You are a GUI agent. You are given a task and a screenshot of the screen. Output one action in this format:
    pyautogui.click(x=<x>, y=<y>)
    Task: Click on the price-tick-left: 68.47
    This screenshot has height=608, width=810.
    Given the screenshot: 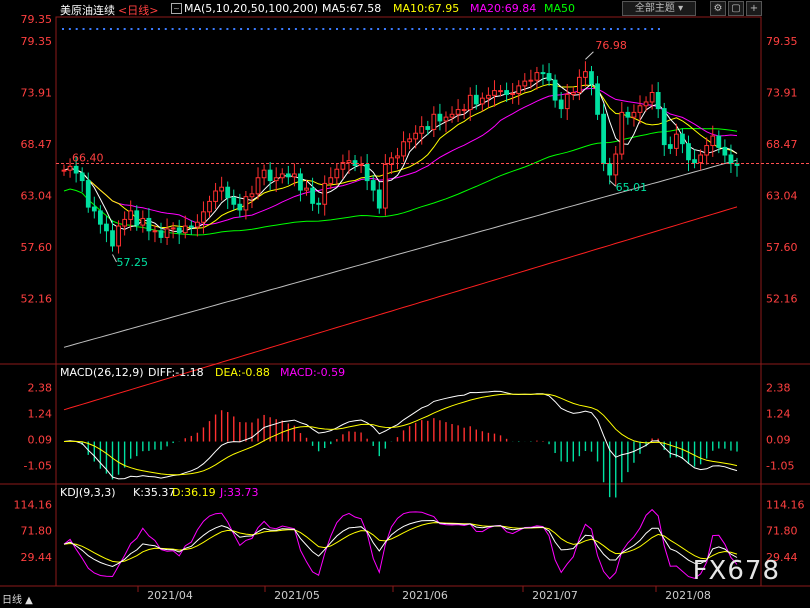 What is the action you would take?
    pyautogui.click(x=37, y=144)
    